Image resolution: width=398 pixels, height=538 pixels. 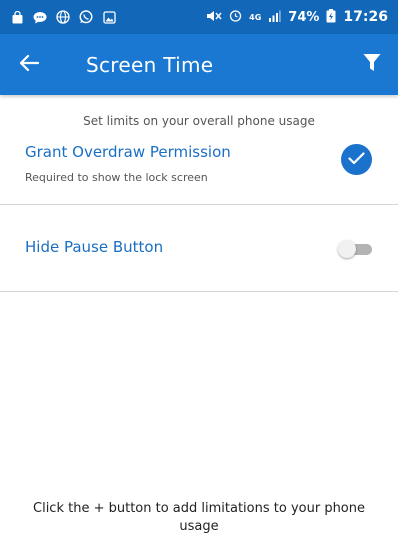 What do you see at coordinates (275, 17) in the screenshot?
I see `signal-icon` at bounding box center [275, 17].